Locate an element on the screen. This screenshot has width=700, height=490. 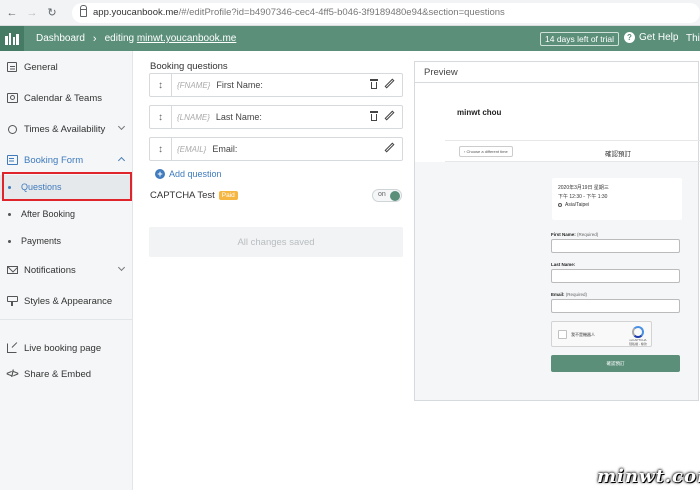
sidebar-item-label: Share & Embed is located at coordinates (58, 374).